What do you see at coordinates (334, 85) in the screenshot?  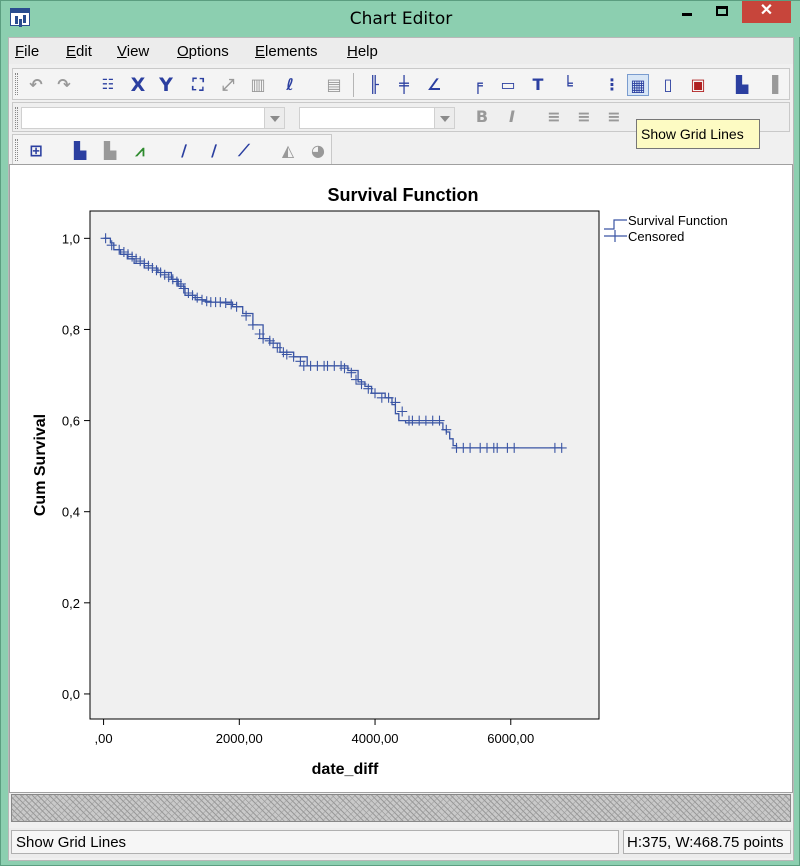 I see `show-data-labels-icon: ▤` at bounding box center [334, 85].